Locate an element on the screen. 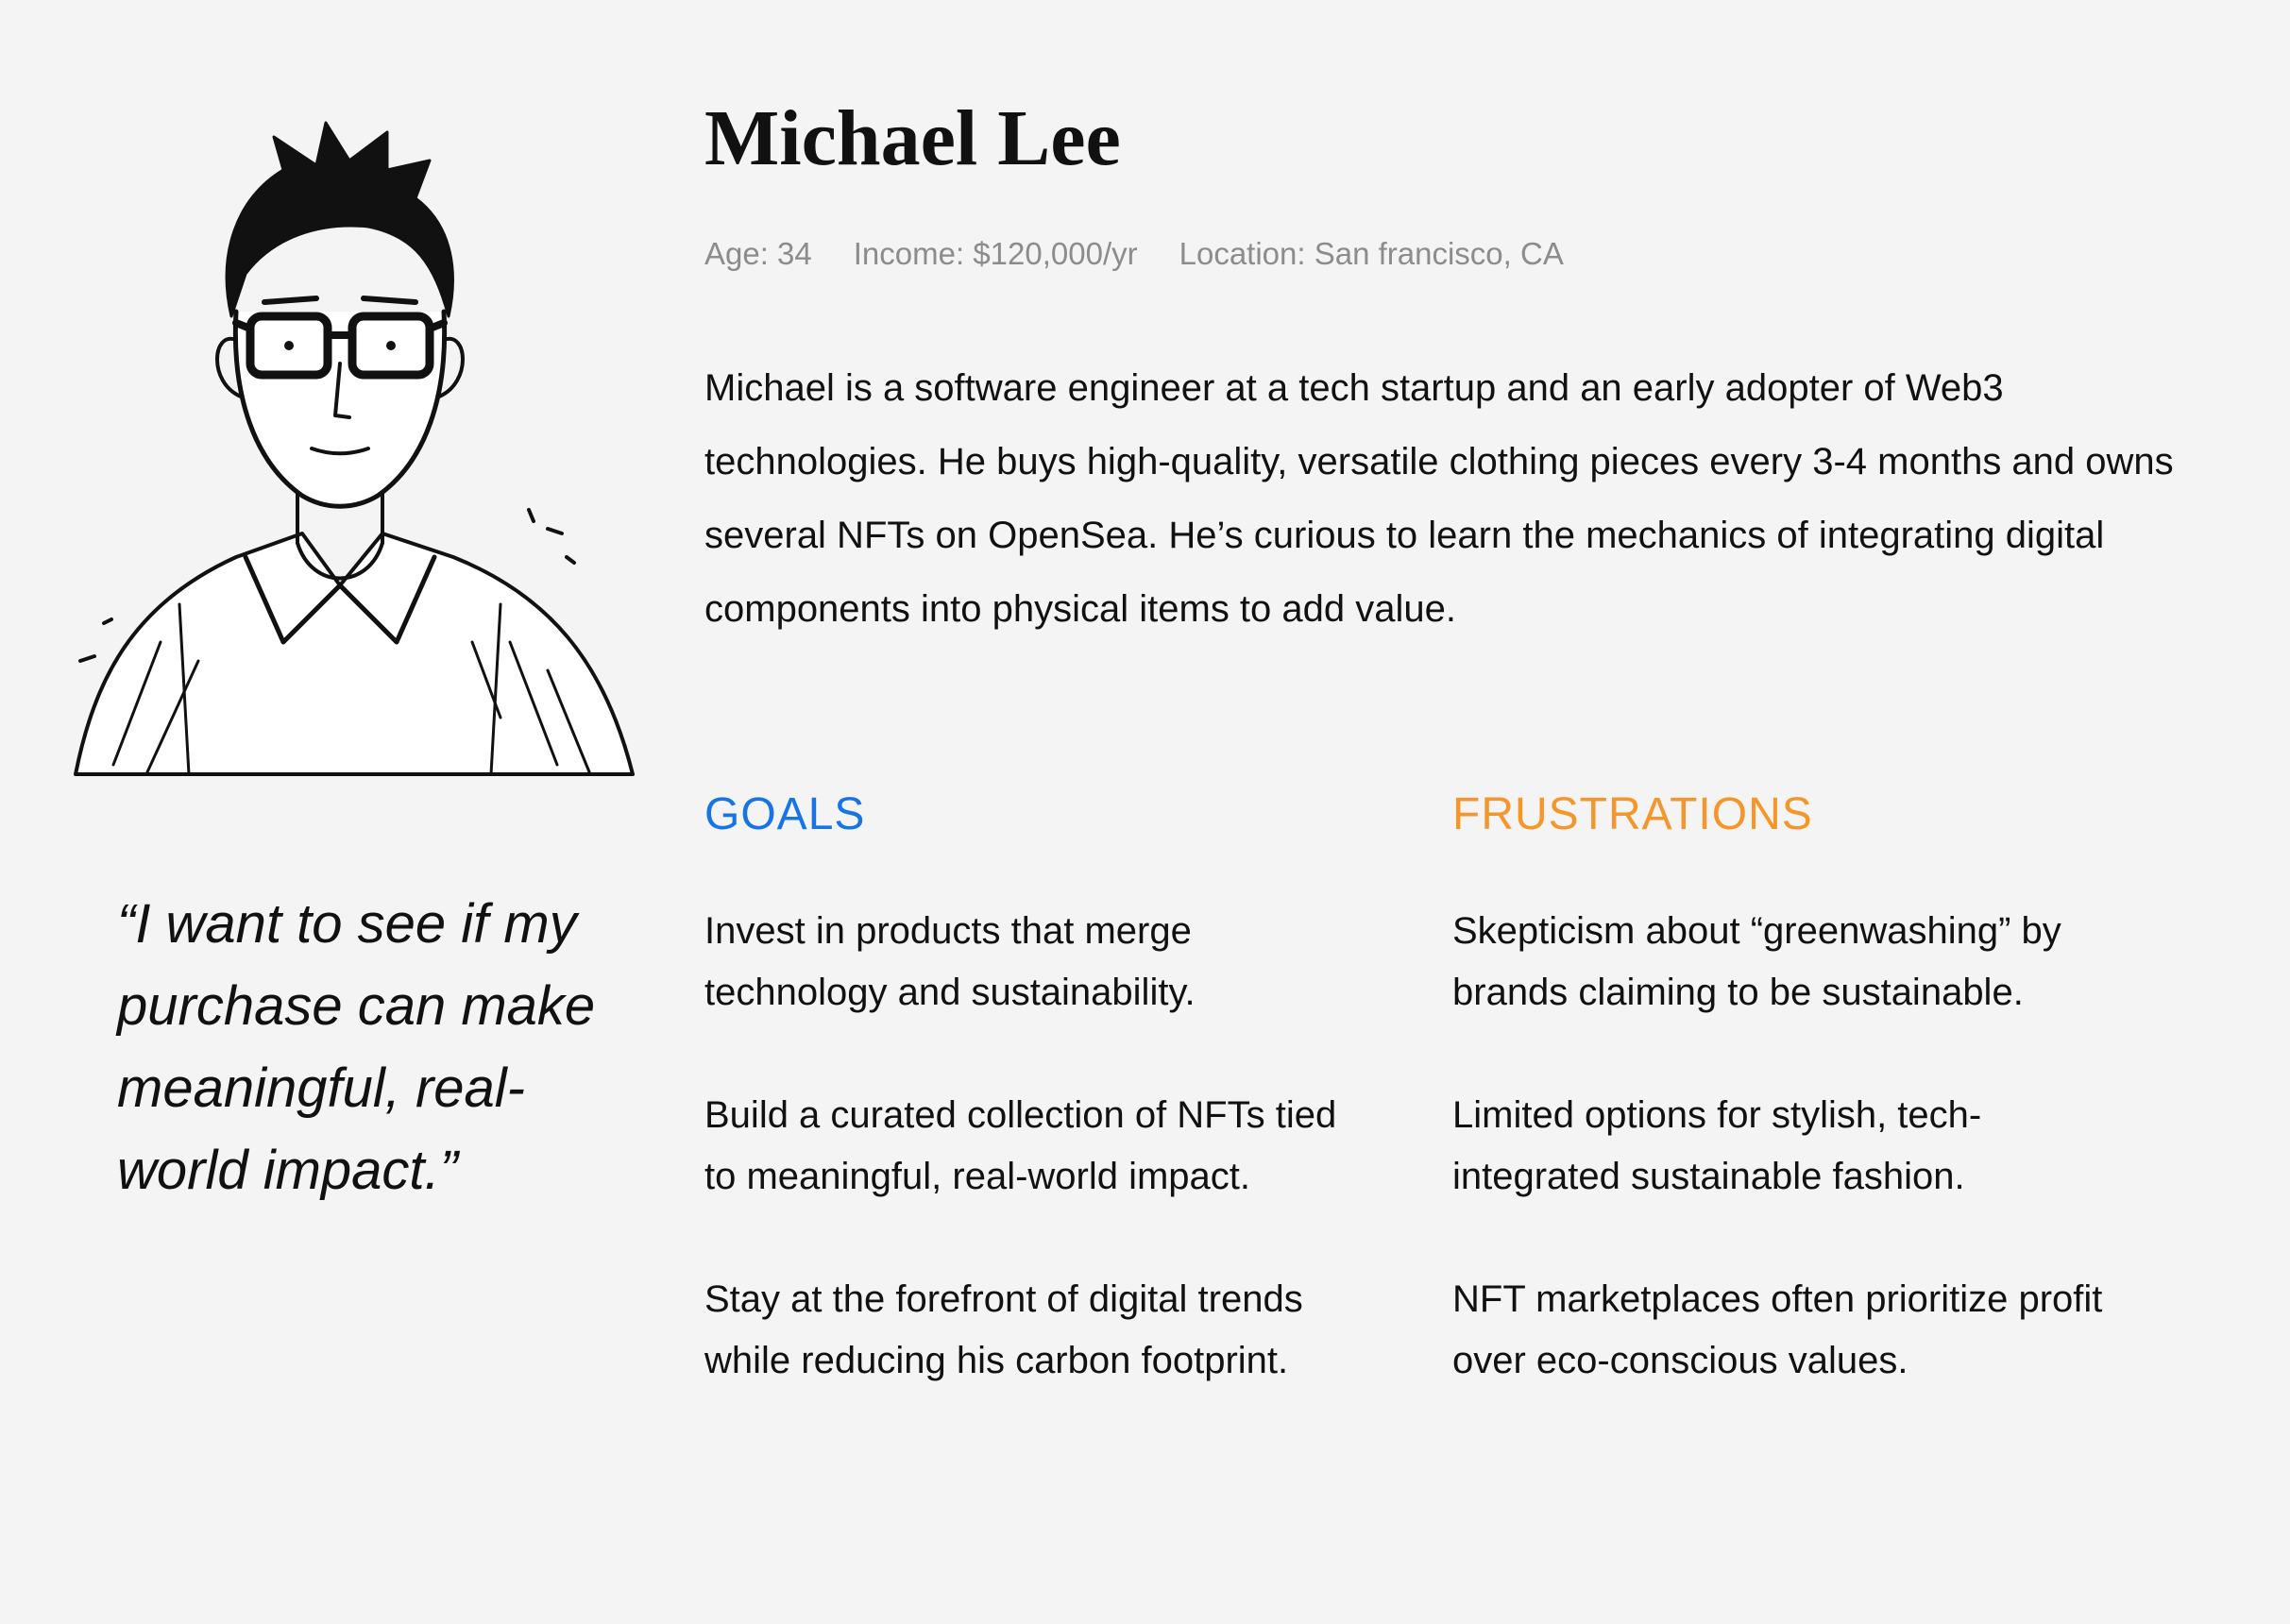  age-label: Age: 34 is located at coordinates (758, 253).